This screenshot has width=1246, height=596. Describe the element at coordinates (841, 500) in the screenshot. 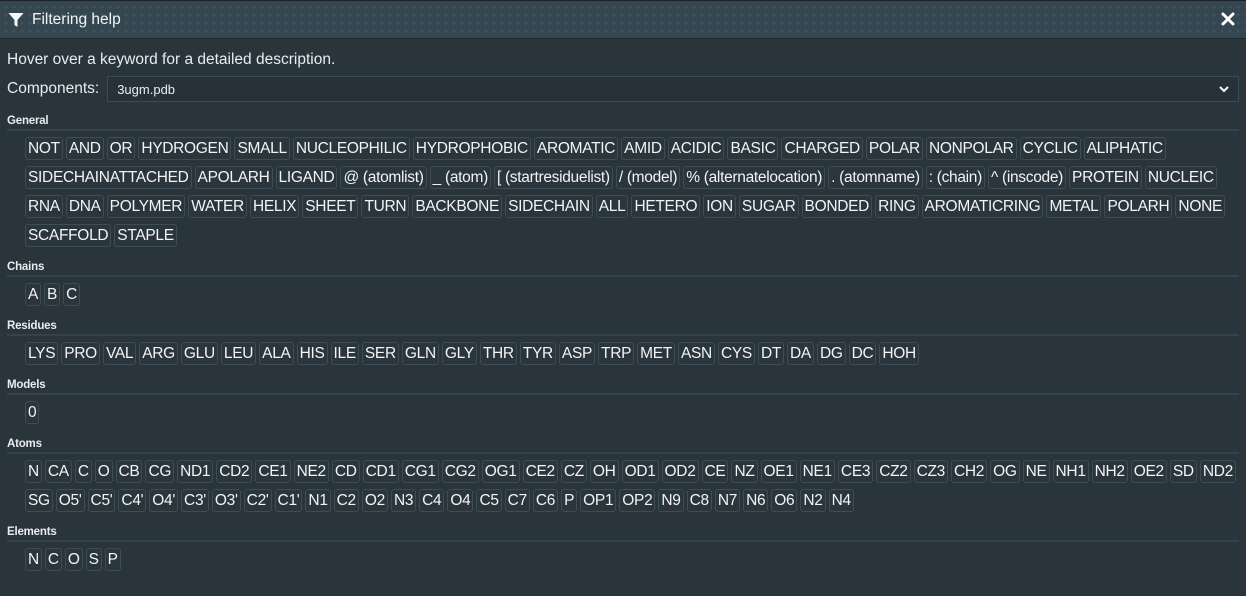

I see `keyword-chip: N4` at that location.